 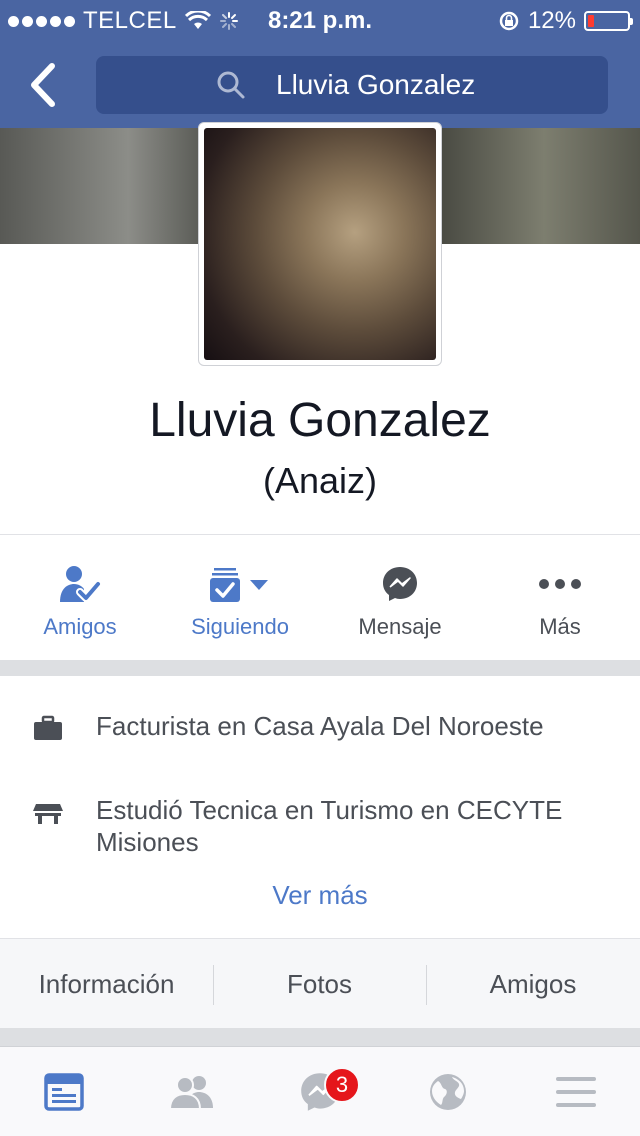 I want to click on search-icon, so click(x=231, y=85).